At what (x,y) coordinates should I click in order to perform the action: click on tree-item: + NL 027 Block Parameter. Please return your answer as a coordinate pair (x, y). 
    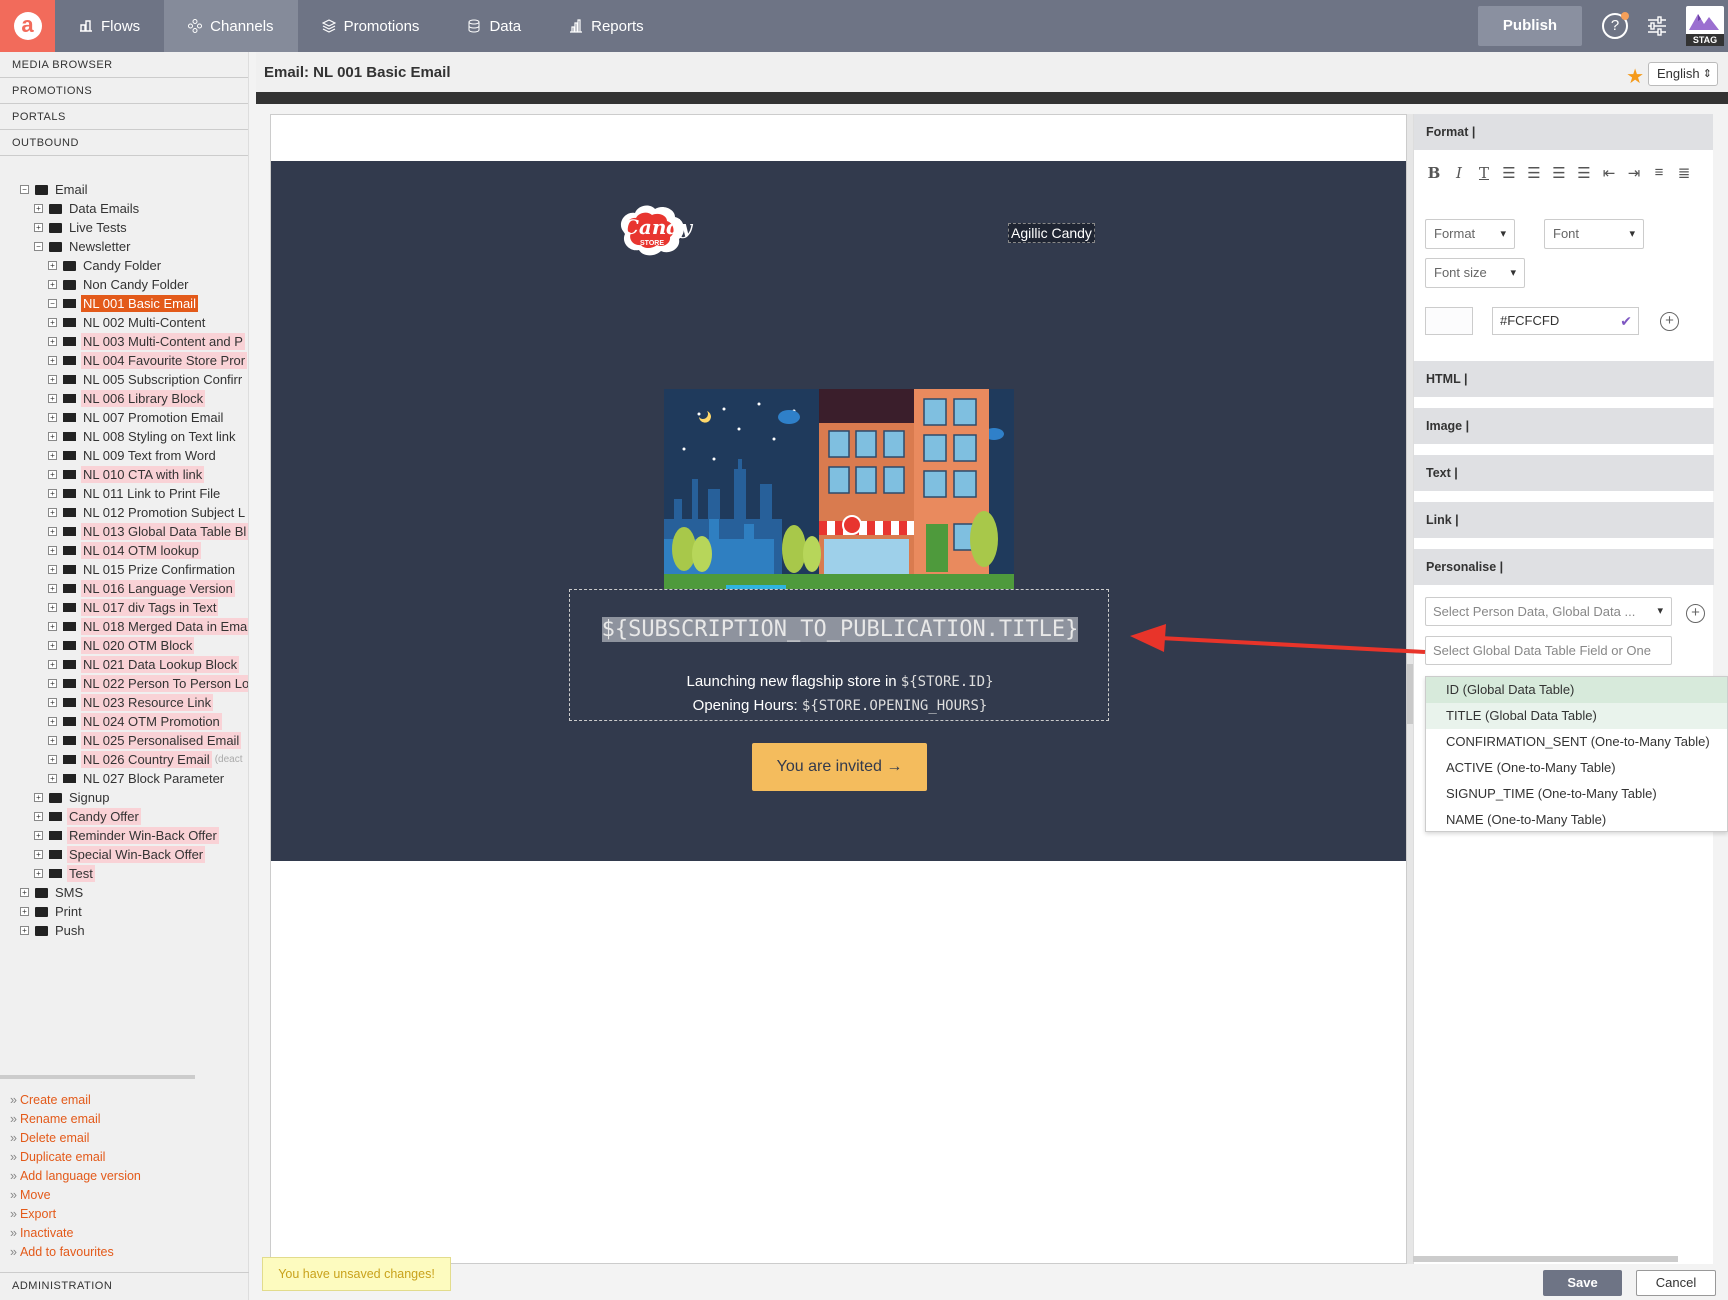
    Looking at the image, I should click on (124, 778).